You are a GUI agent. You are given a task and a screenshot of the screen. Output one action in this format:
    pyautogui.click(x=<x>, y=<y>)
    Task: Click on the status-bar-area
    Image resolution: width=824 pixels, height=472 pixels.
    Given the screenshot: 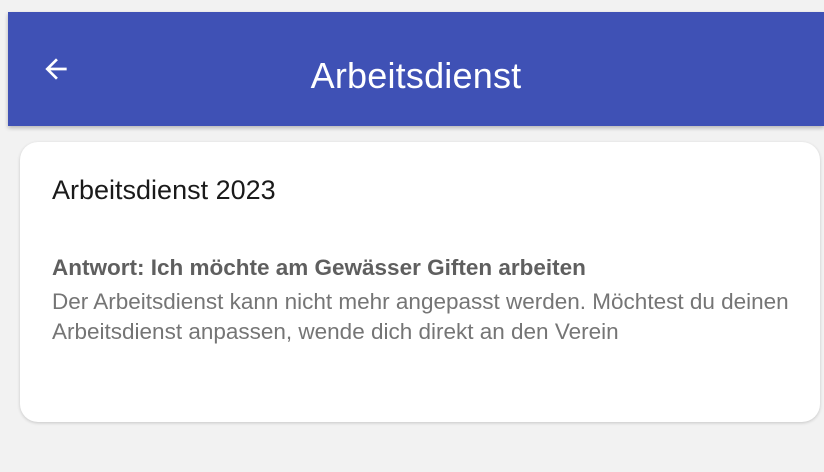 What is the action you would take?
    pyautogui.click(x=412, y=6)
    